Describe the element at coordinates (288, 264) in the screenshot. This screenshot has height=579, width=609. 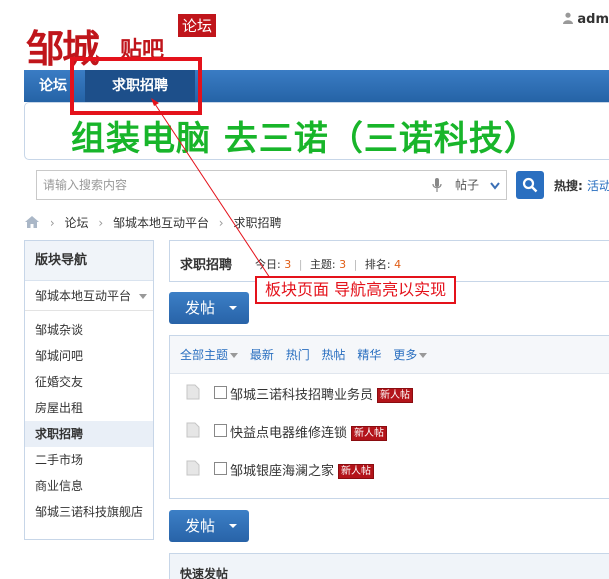
I see `today-count: 3` at that location.